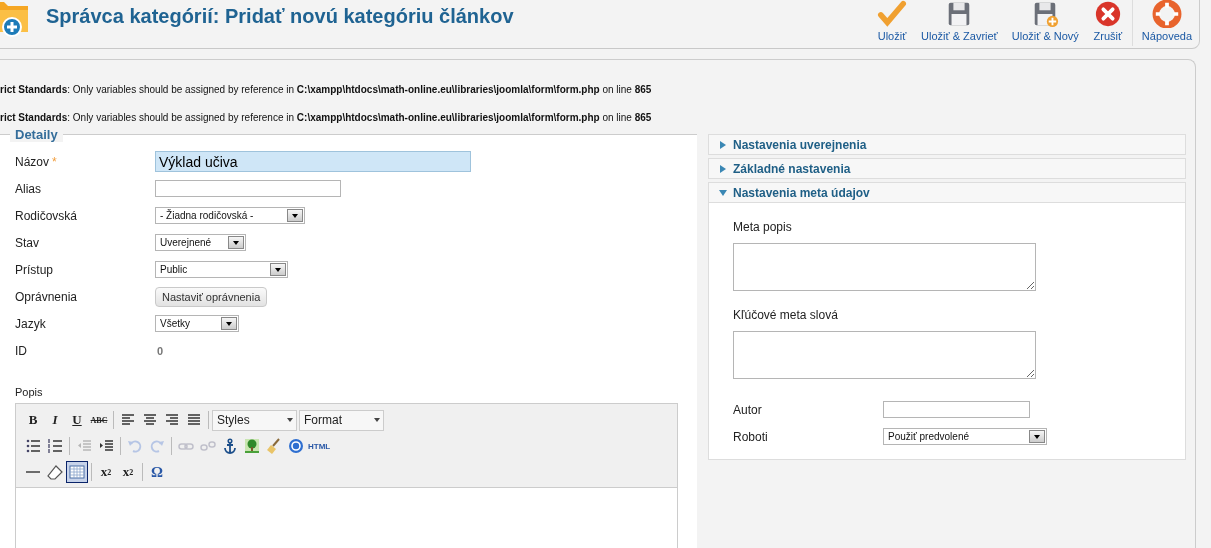 The image size is (1211, 548). What do you see at coordinates (106, 446) in the screenshot?
I see `indent-icon` at bounding box center [106, 446].